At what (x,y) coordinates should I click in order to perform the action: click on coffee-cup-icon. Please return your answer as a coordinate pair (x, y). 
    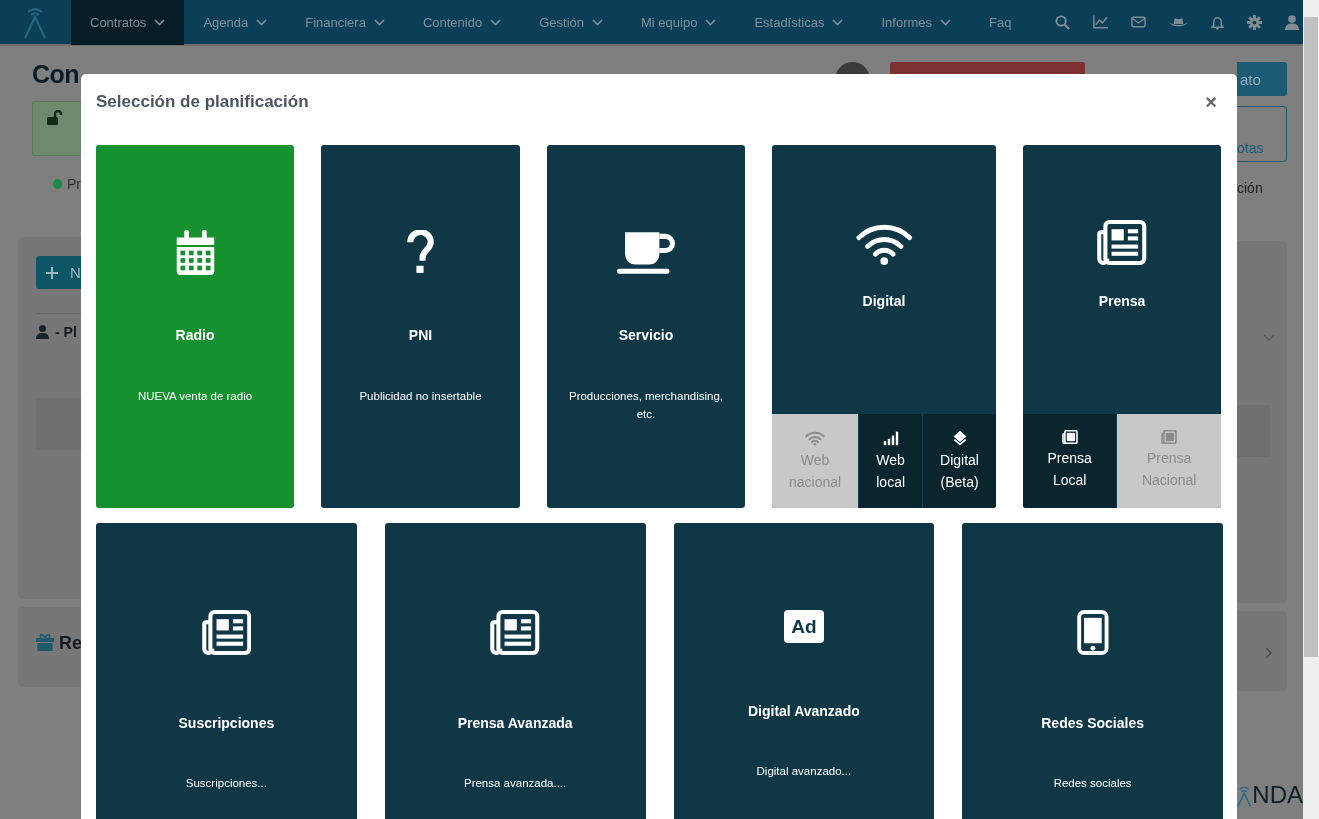
    Looking at the image, I should click on (646, 252).